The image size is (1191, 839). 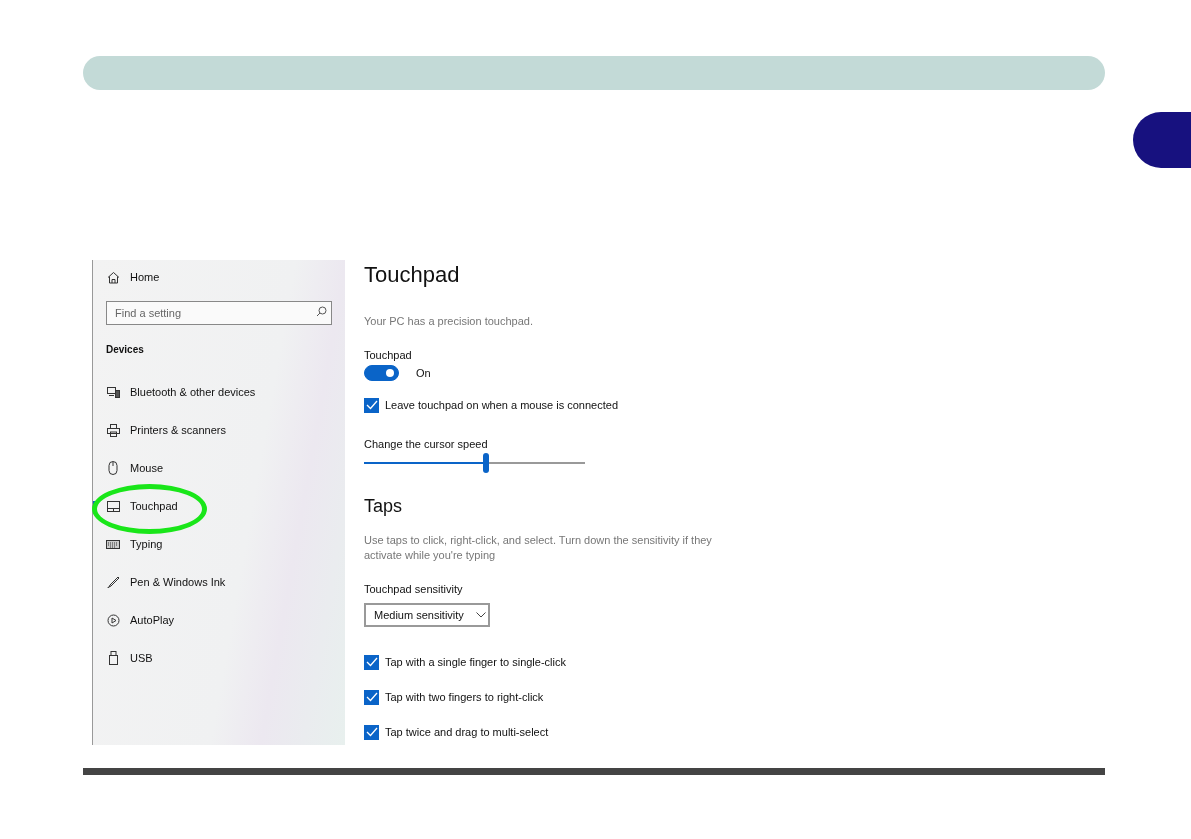 I want to click on nav-label: Pen & Windows Ink, so click(x=178, y=582).